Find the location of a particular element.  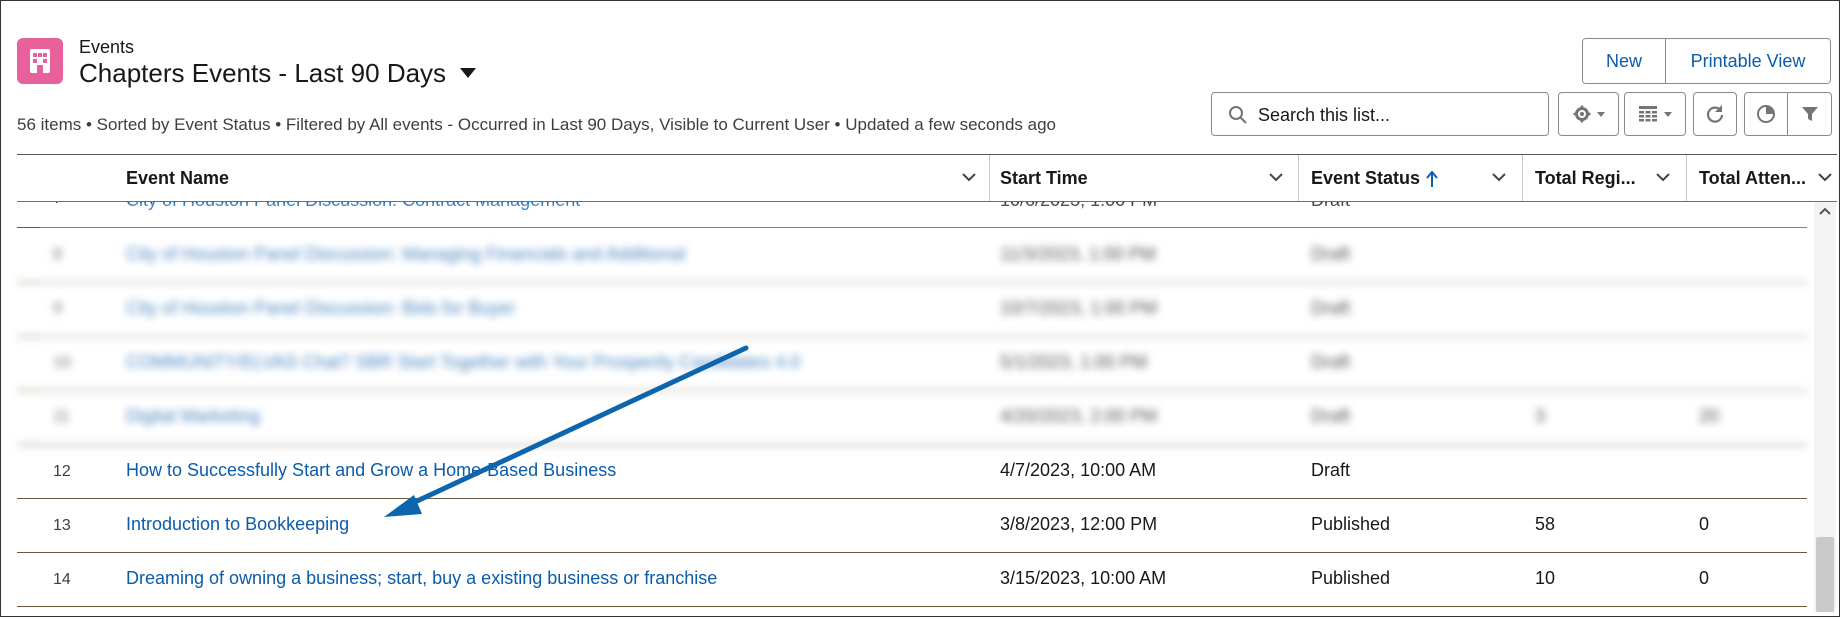

display-as-button is located at coordinates (1655, 114).